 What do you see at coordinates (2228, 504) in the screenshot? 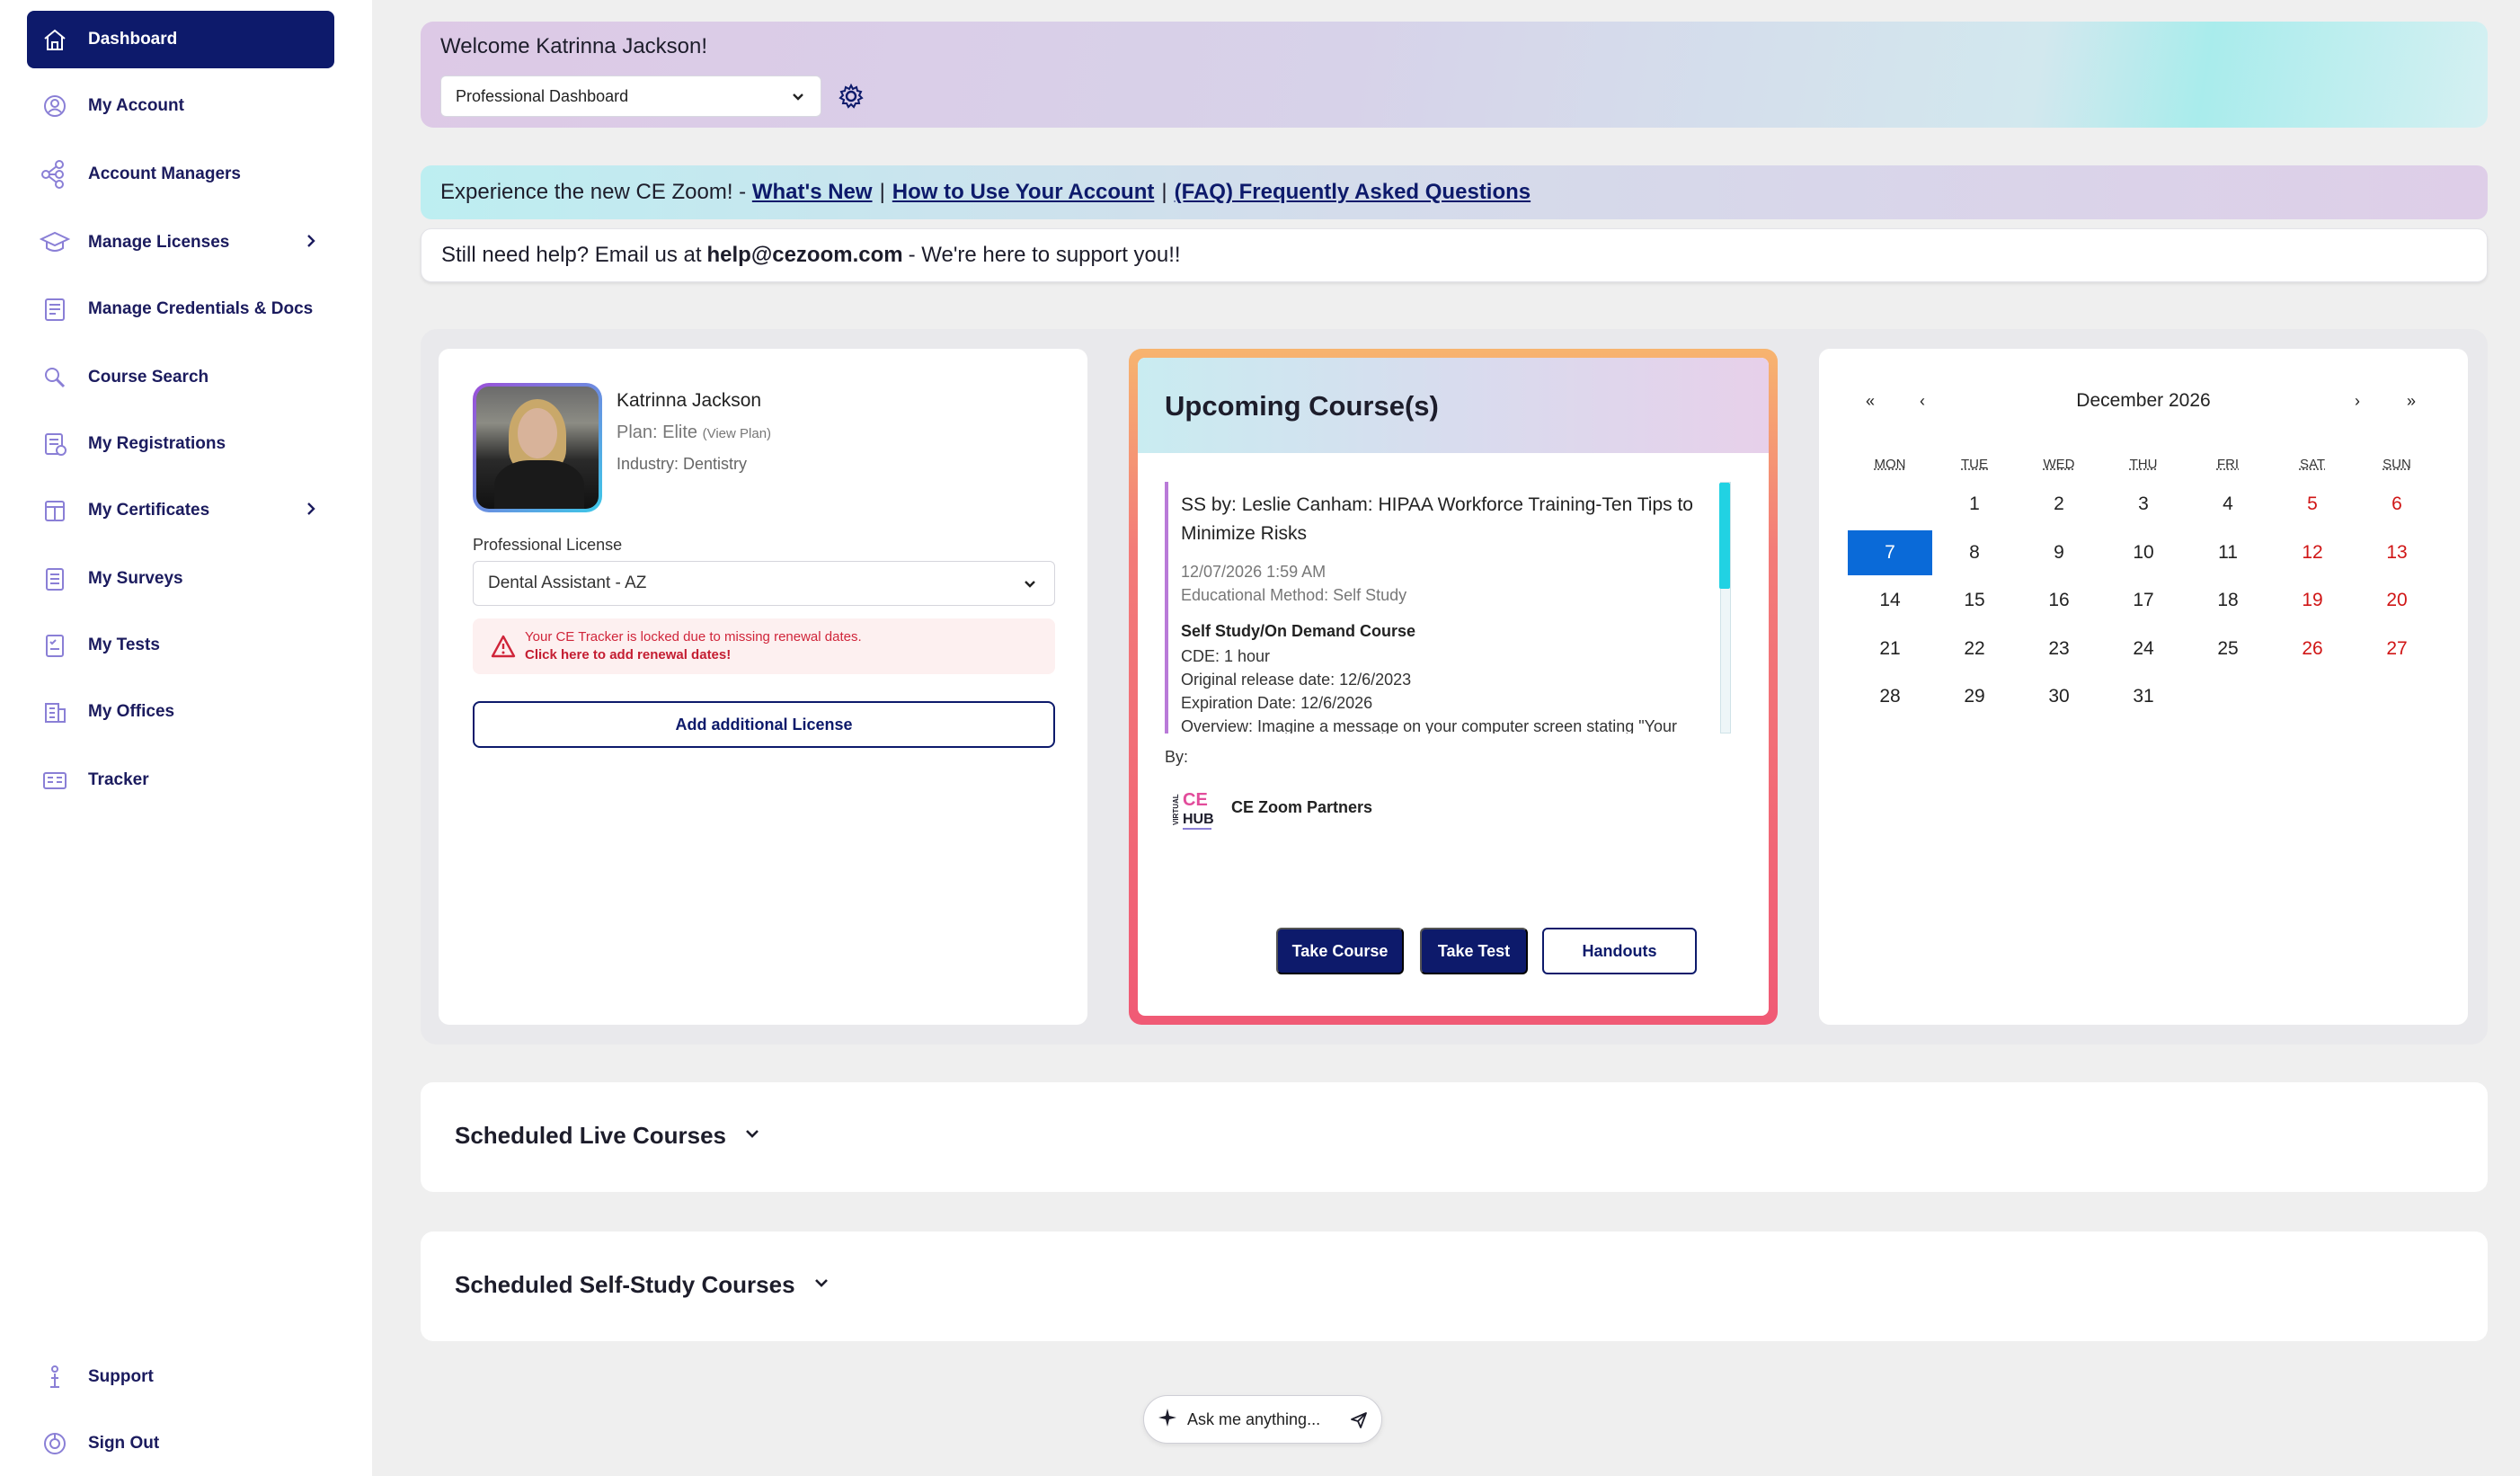
I see `calendar-day: 4` at bounding box center [2228, 504].